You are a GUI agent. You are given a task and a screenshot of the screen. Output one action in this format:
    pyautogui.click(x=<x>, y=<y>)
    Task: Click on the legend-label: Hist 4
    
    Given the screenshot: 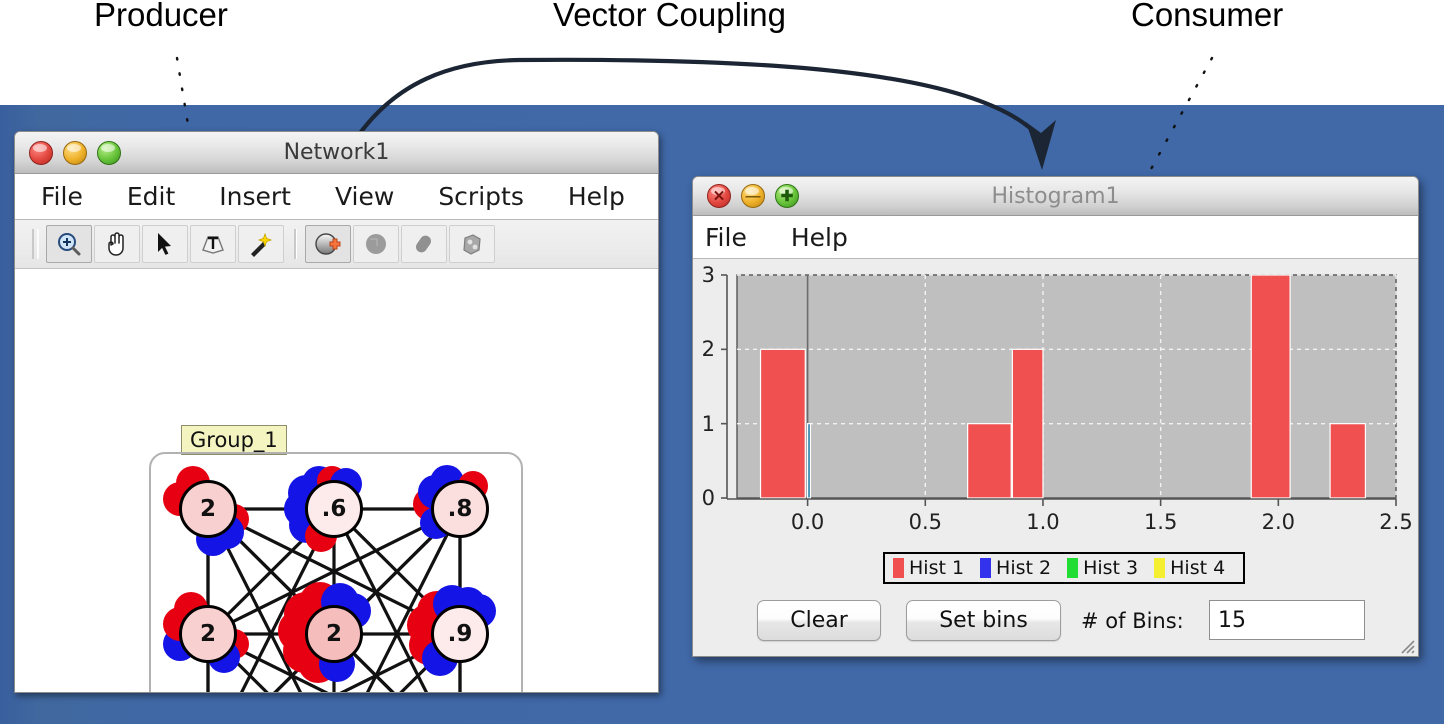 What is the action you would take?
    pyautogui.click(x=1198, y=568)
    